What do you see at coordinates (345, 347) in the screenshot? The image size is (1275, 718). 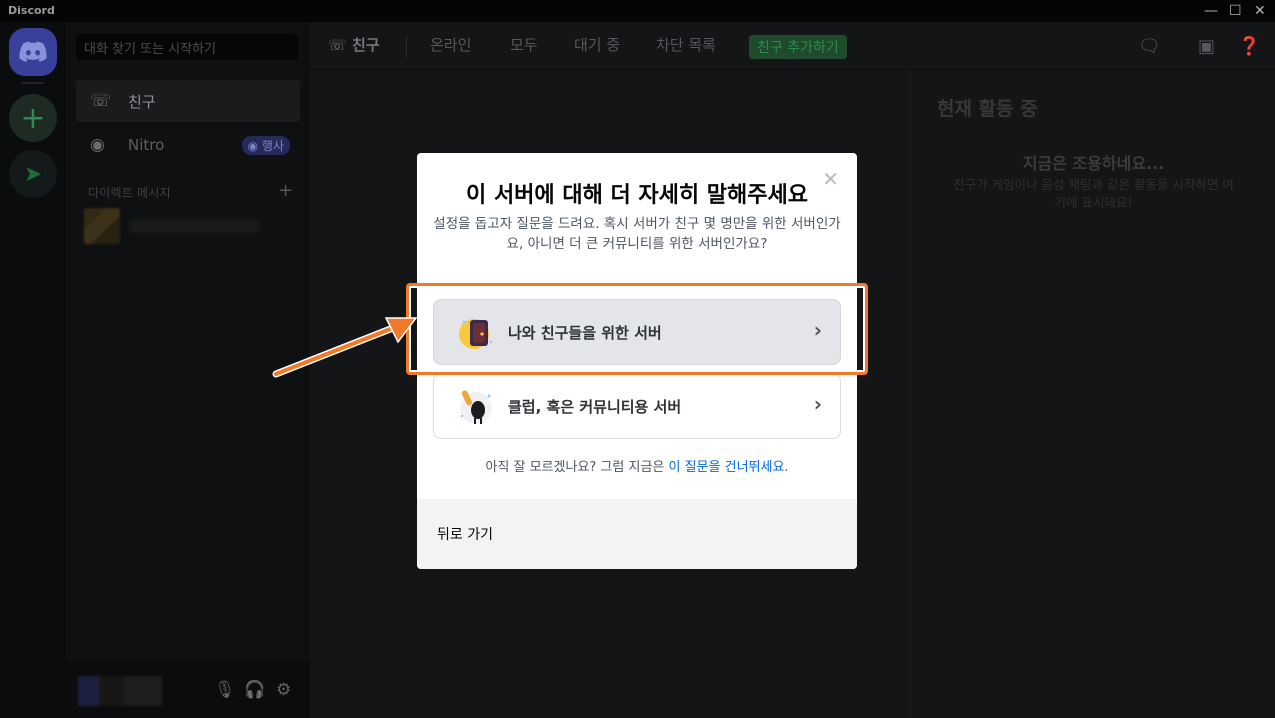 I see `annotation-arrow-icon` at bounding box center [345, 347].